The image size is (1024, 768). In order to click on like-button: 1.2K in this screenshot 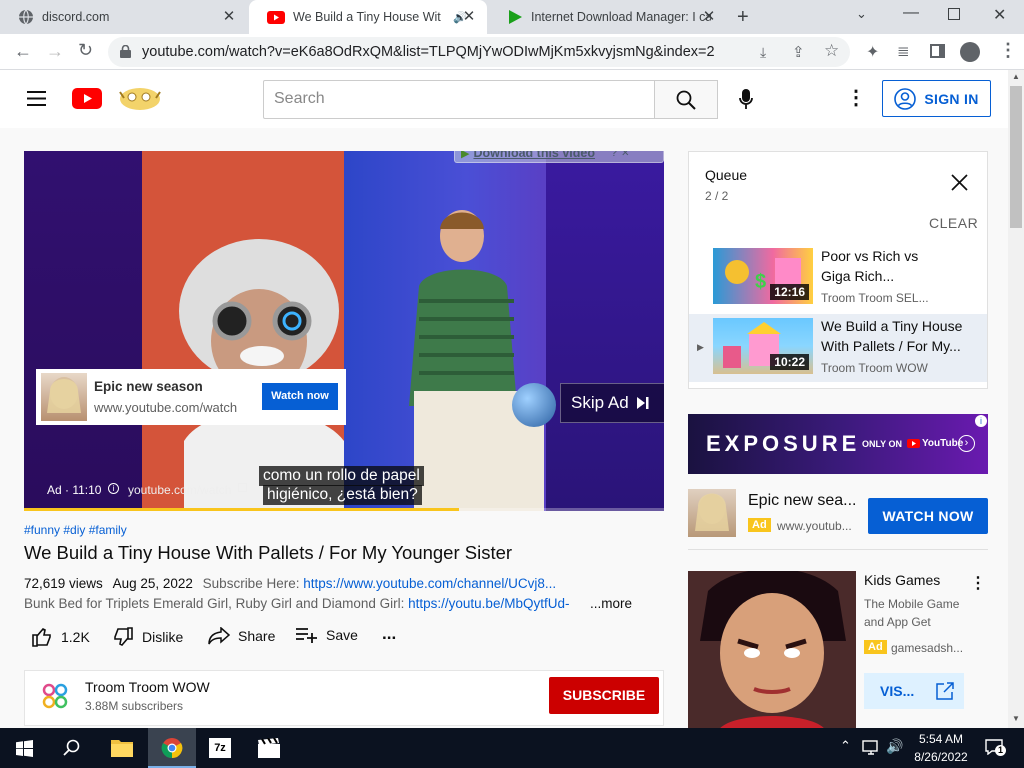, I will do `click(61, 637)`.